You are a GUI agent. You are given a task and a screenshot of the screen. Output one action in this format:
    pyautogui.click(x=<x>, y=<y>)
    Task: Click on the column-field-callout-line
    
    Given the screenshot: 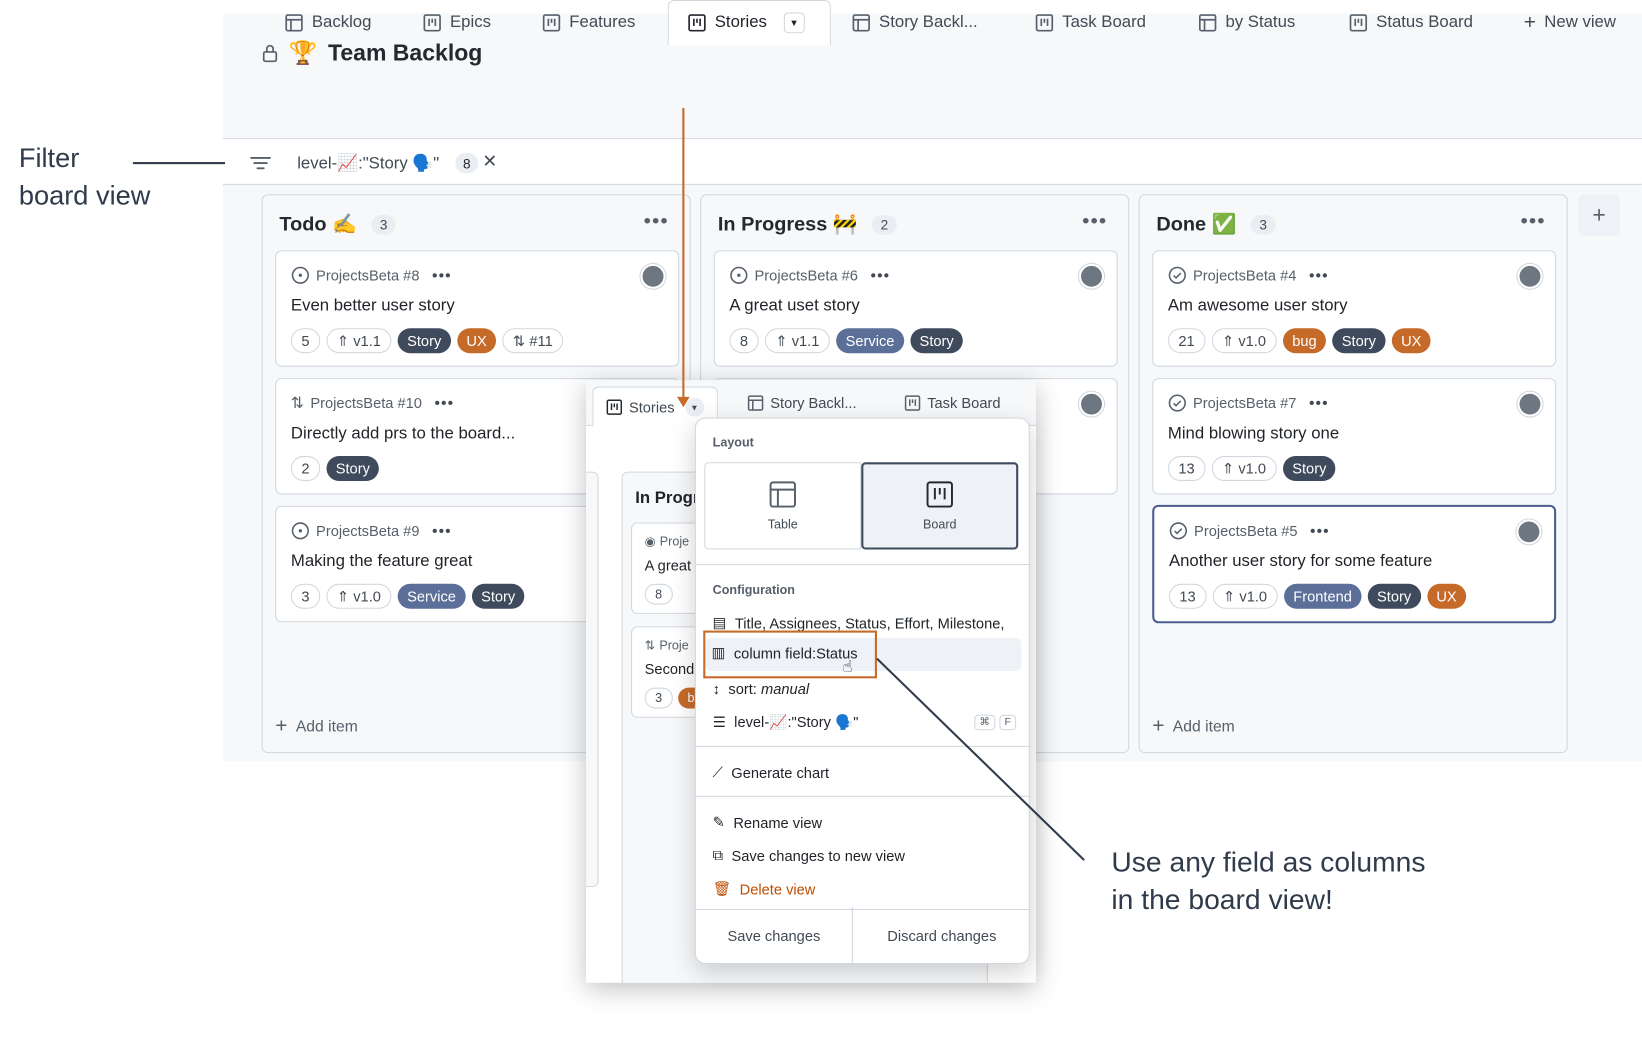 What is the action you would take?
    pyautogui.click(x=980, y=759)
    